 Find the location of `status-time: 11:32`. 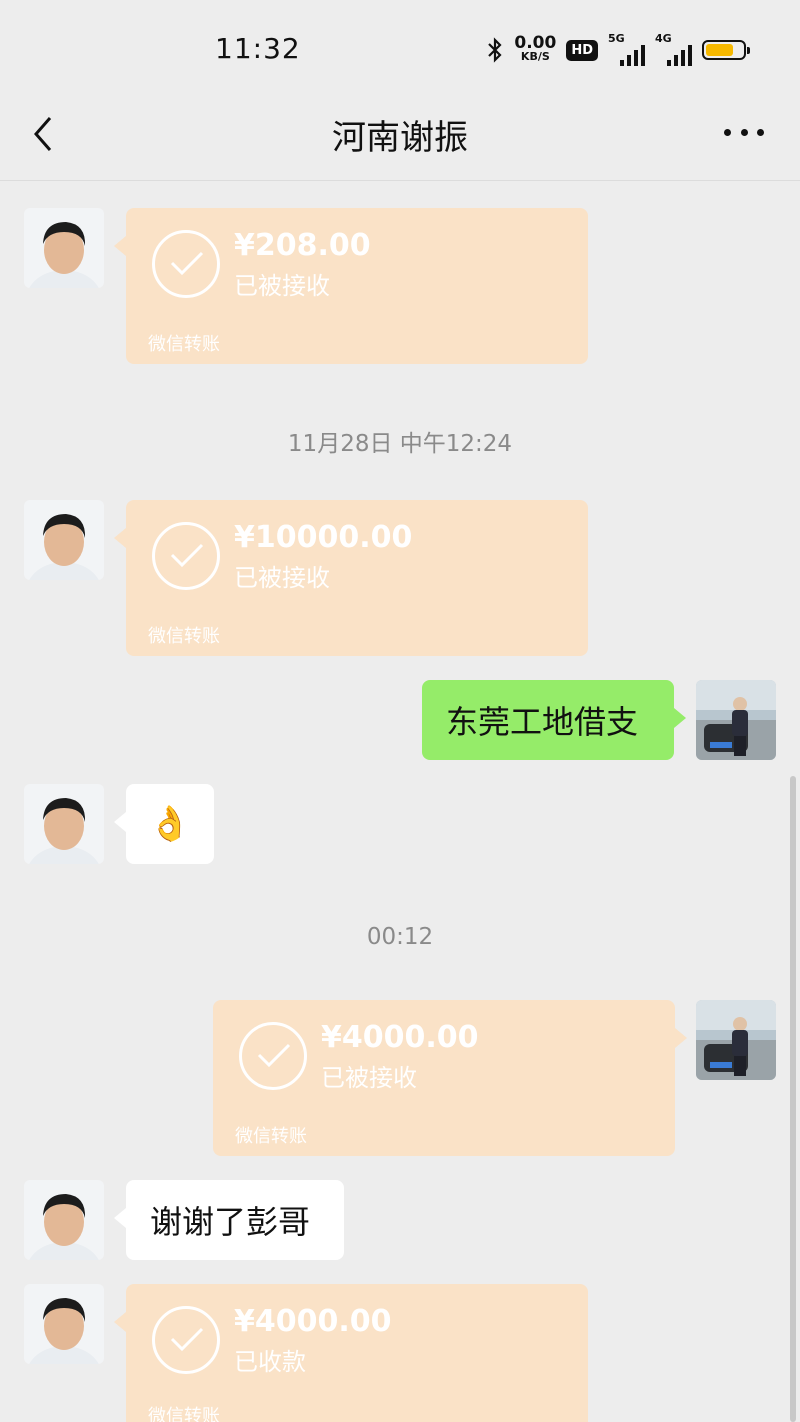

status-time: 11:32 is located at coordinates (258, 48).